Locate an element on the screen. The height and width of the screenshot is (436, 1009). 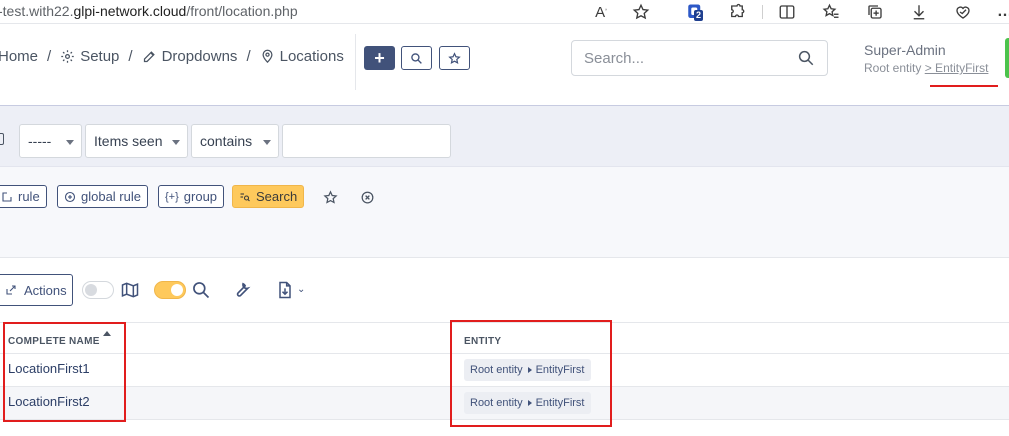
download-icon is located at coordinates (919, 12).